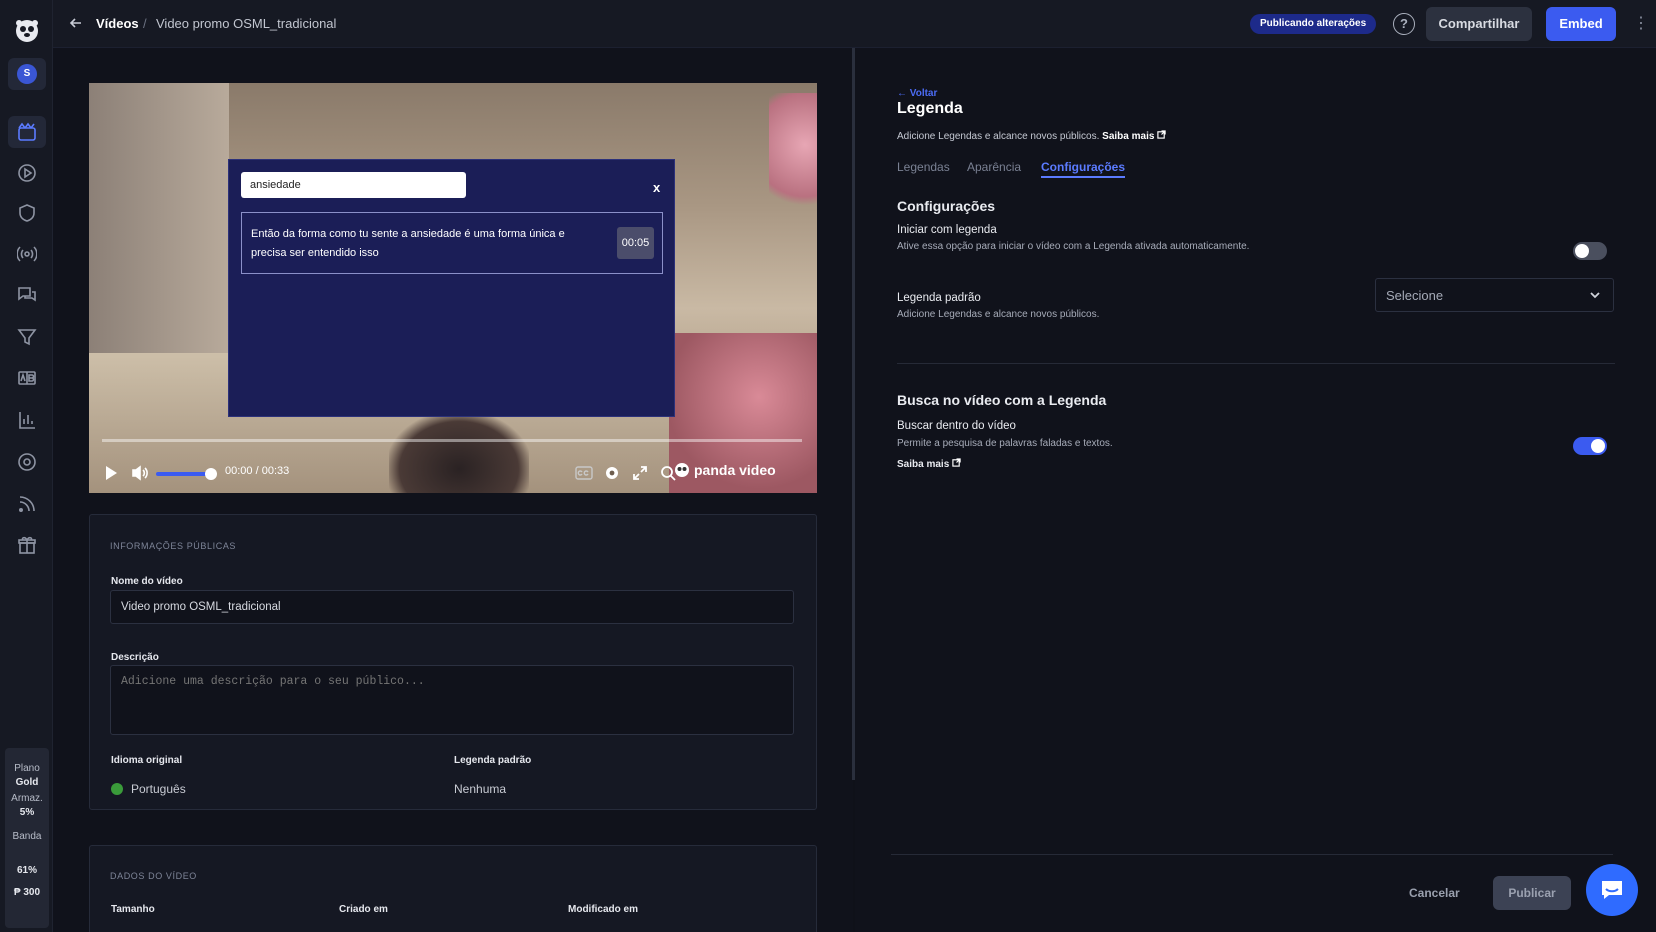 The image size is (1656, 932). I want to click on size-label: Tamanho, so click(133, 909).